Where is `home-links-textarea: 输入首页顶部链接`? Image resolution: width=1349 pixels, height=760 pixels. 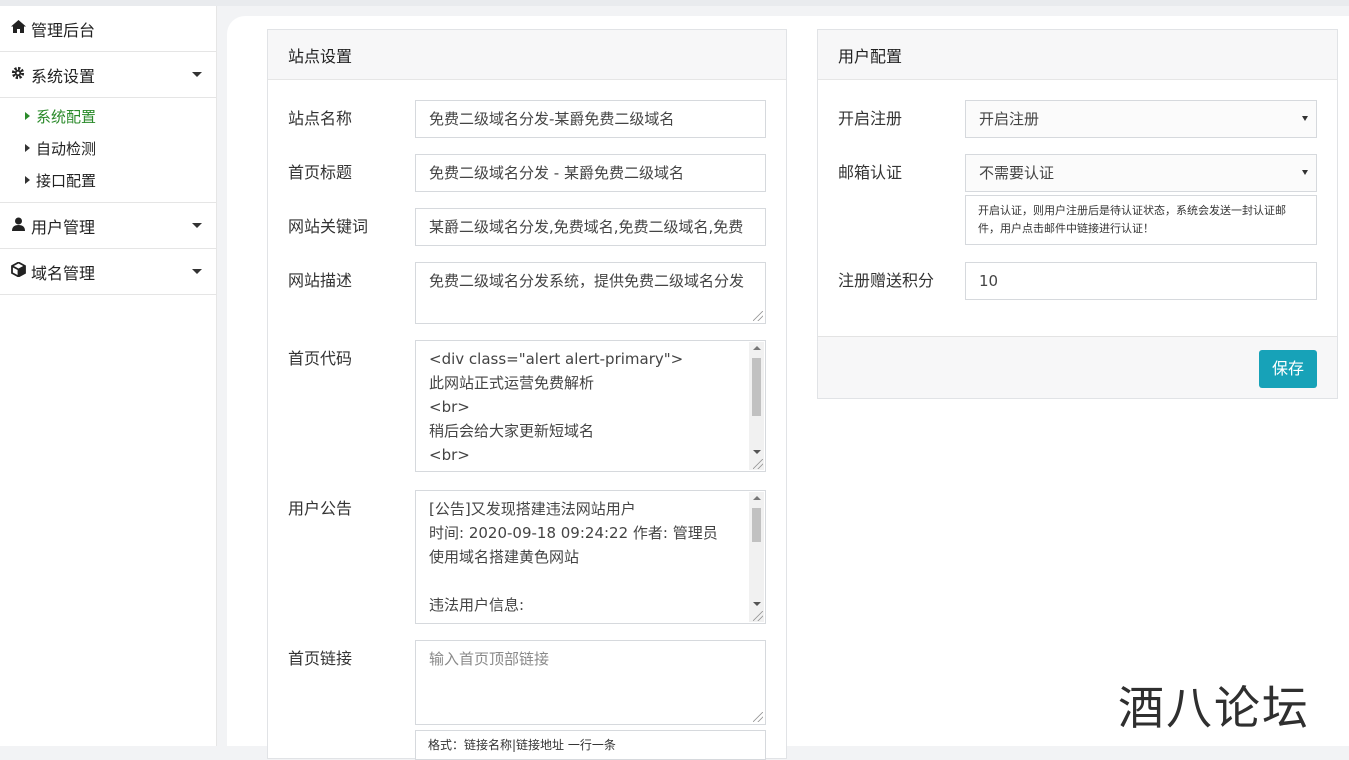 home-links-textarea: 输入首页顶部链接 is located at coordinates (590, 682).